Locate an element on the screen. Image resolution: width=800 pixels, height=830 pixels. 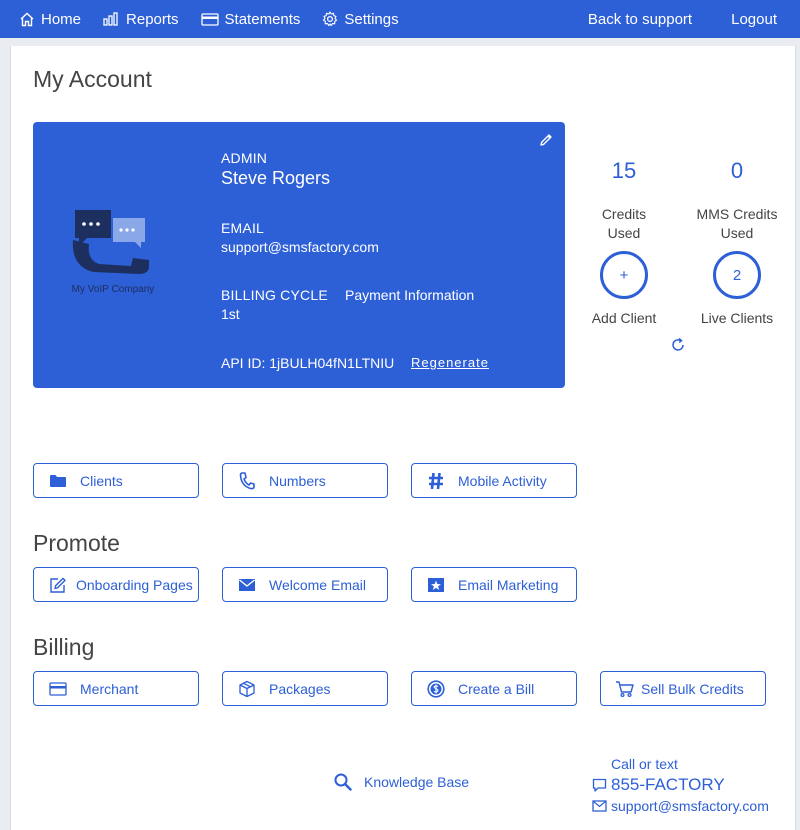
sell-bulk-credits-button: Sell Bulk Credits is located at coordinates (683, 688).